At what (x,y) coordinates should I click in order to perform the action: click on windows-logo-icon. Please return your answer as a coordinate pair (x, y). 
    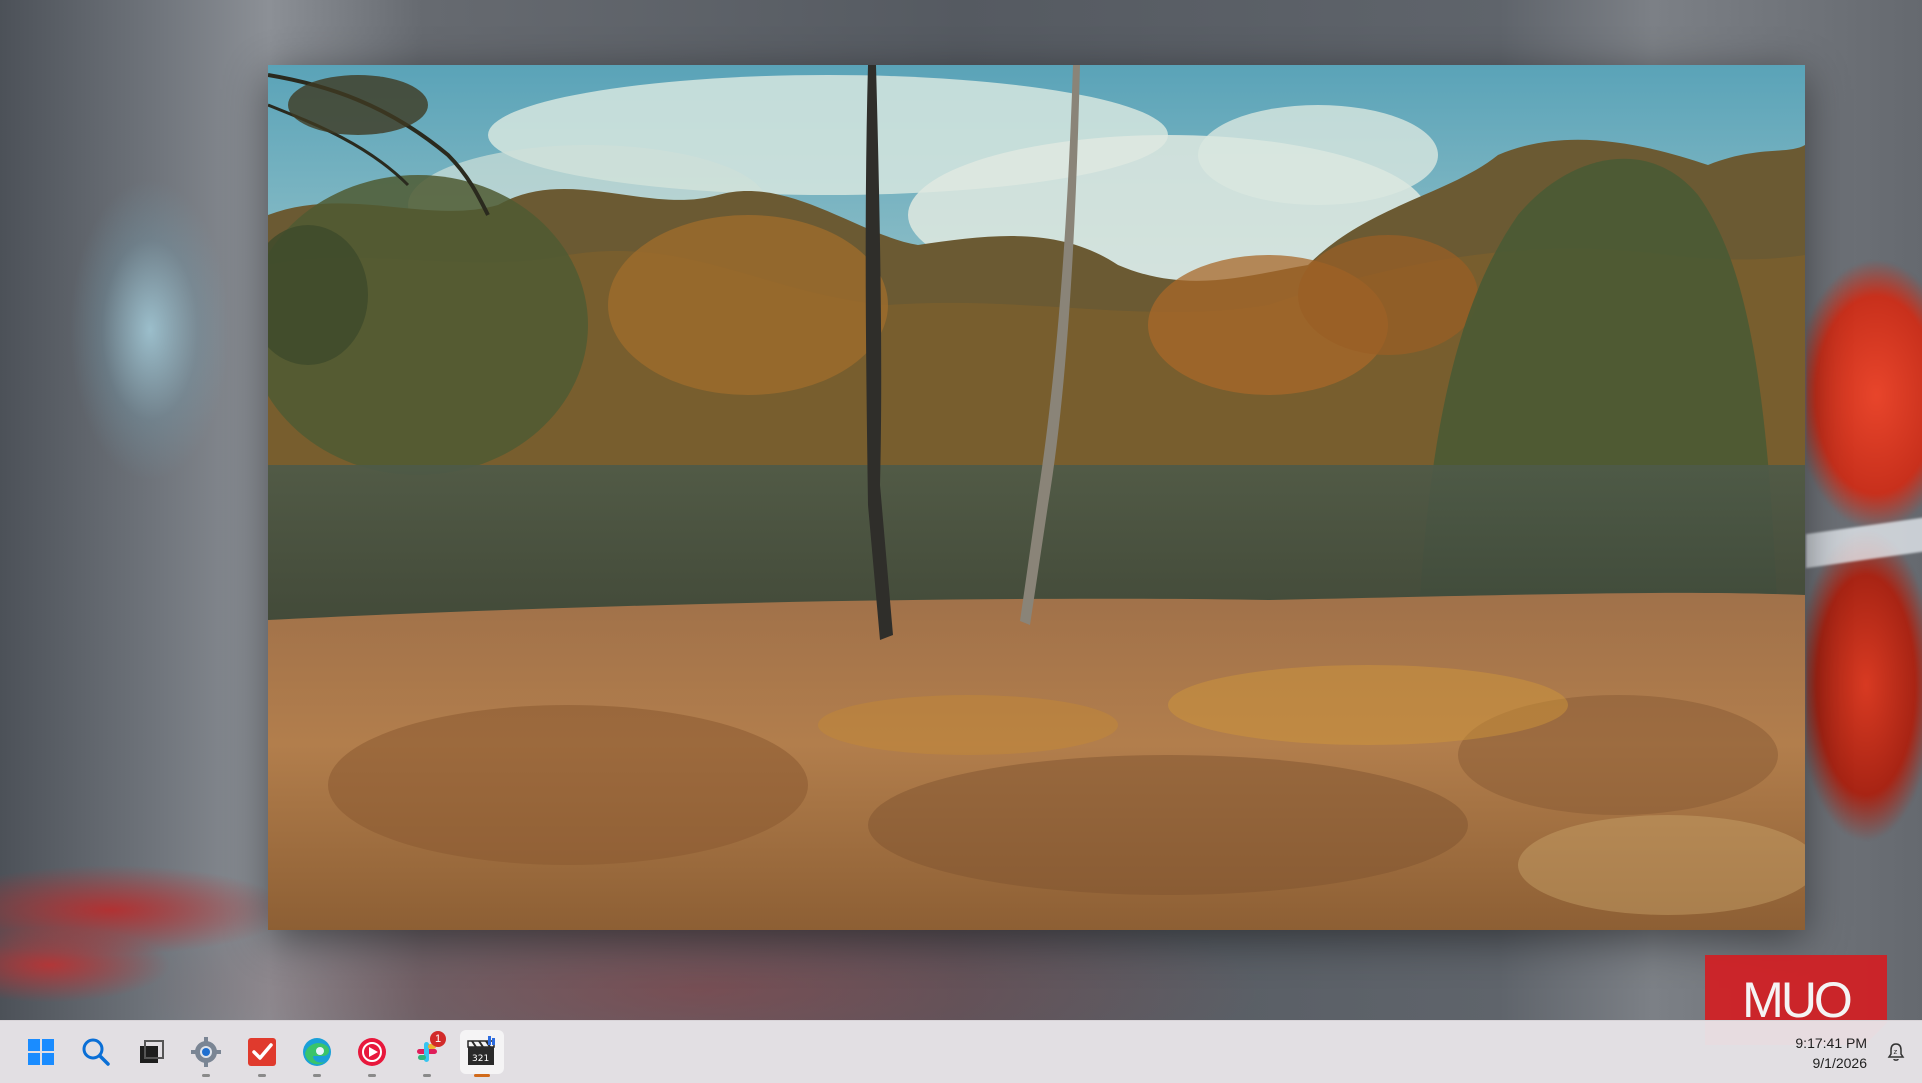
    Looking at the image, I should click on (41, 1052).